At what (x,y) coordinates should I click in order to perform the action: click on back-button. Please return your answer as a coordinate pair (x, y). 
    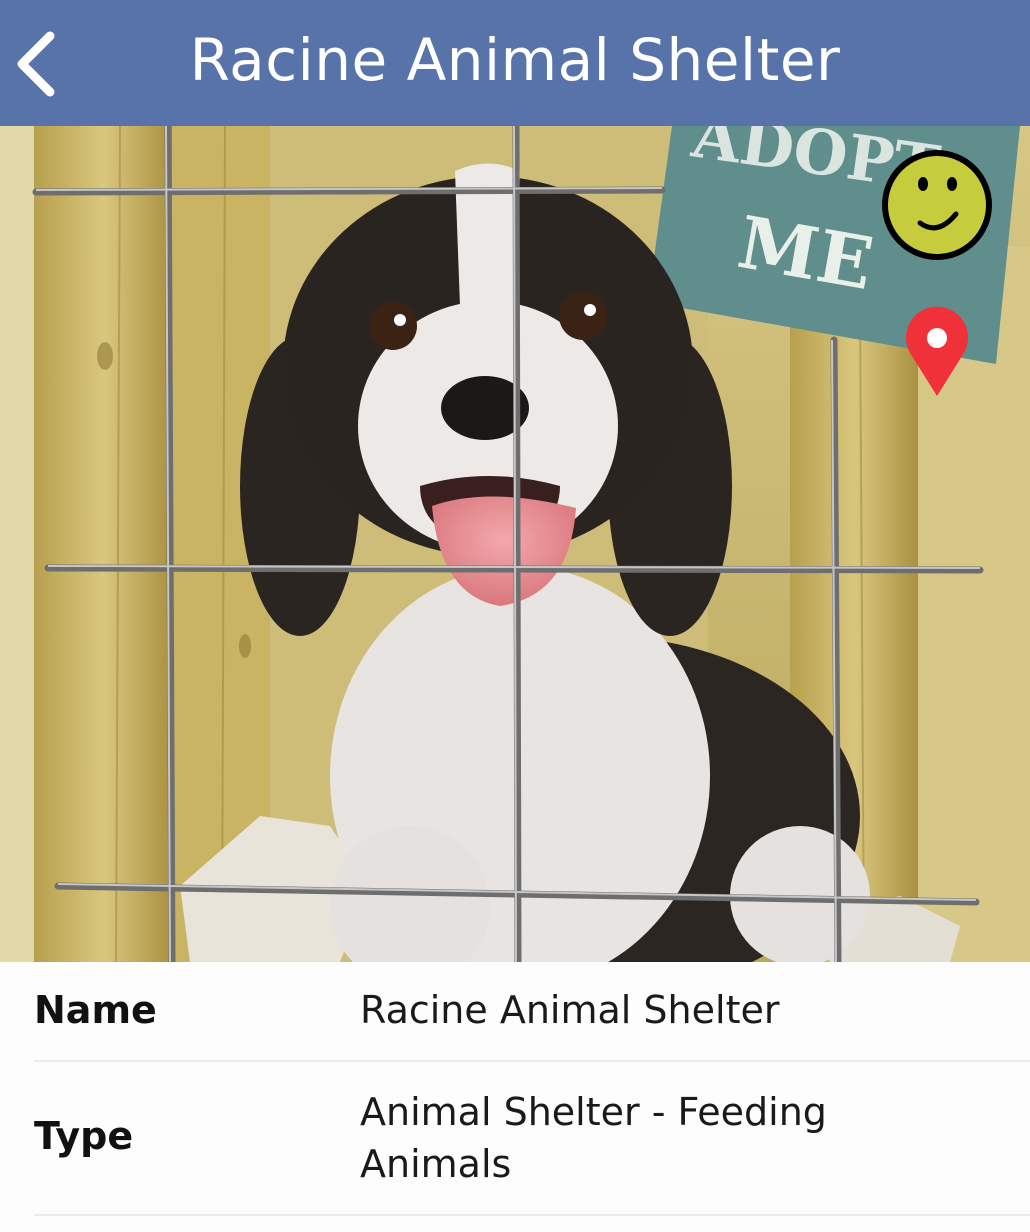
    Looking at the image, I should click on (41, 64).